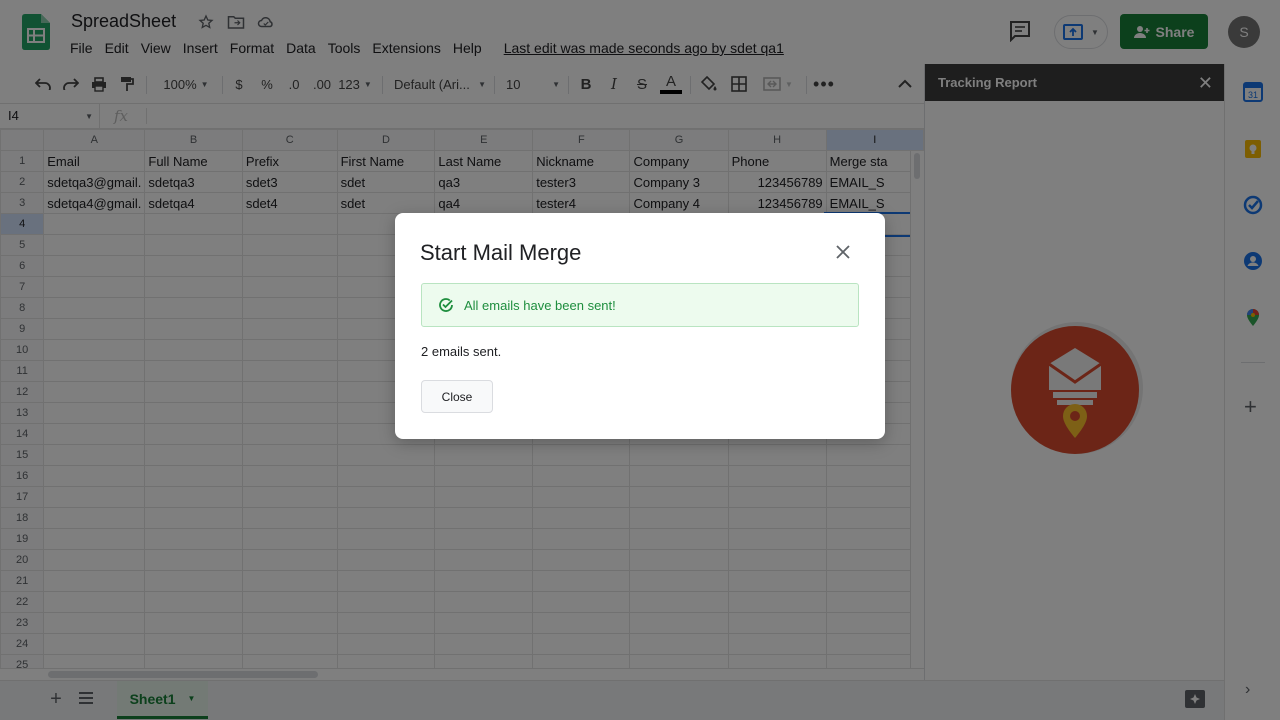 The image size is (1280, 720). Describe the element at coordinates (540, 305) in the screenshot. I see `alert-text: All emails have been sent!` at that location.